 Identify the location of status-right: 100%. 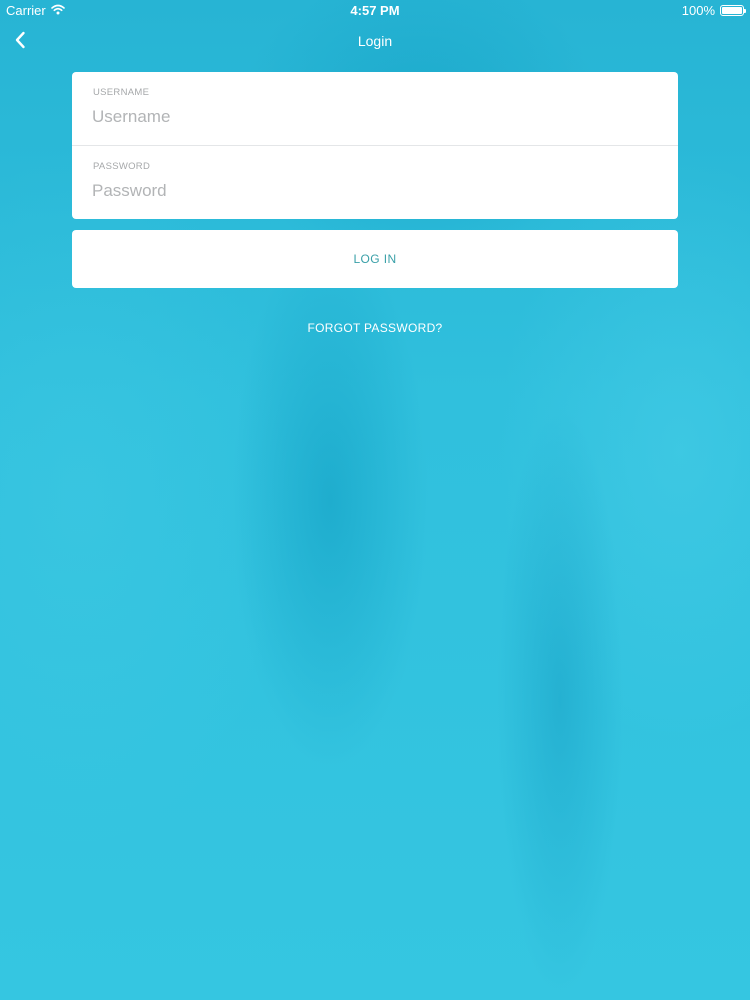
(713, 10).